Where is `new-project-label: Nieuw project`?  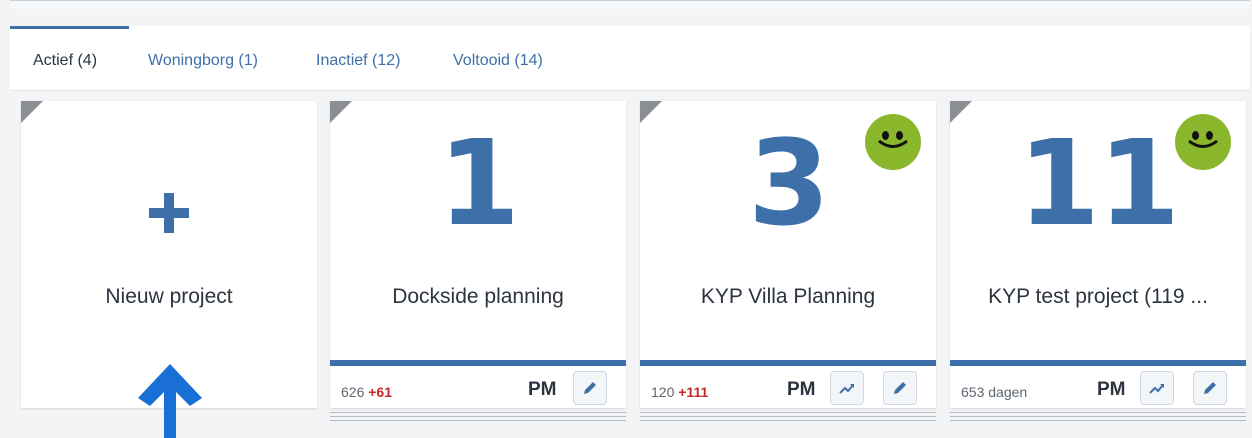 new-project-label: Nieuw project is located at coordinates (169, 296).